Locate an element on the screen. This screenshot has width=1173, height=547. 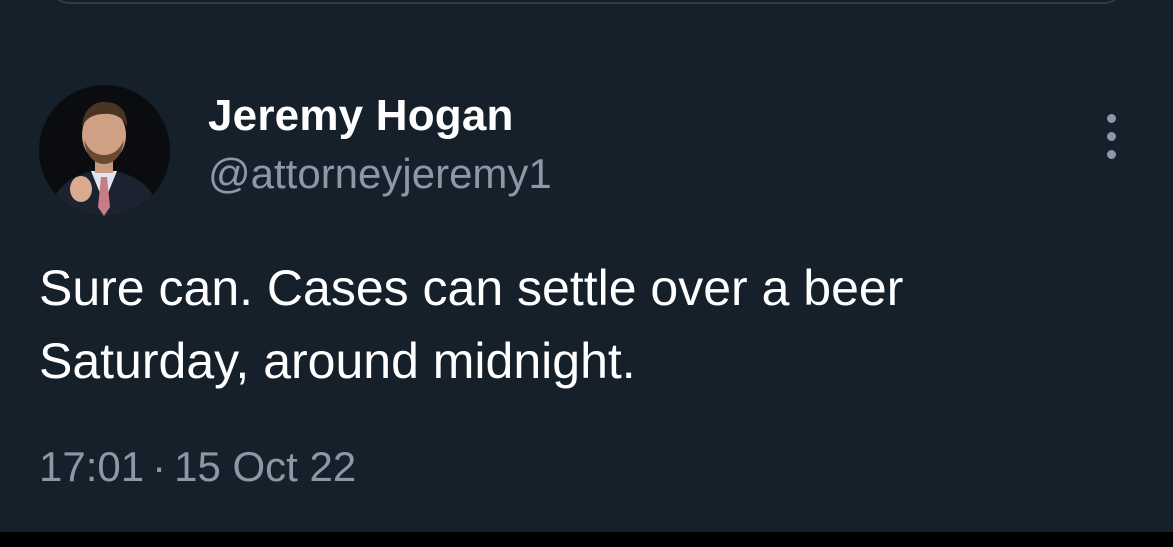
avatar-image is located at coordinates (104, 150).